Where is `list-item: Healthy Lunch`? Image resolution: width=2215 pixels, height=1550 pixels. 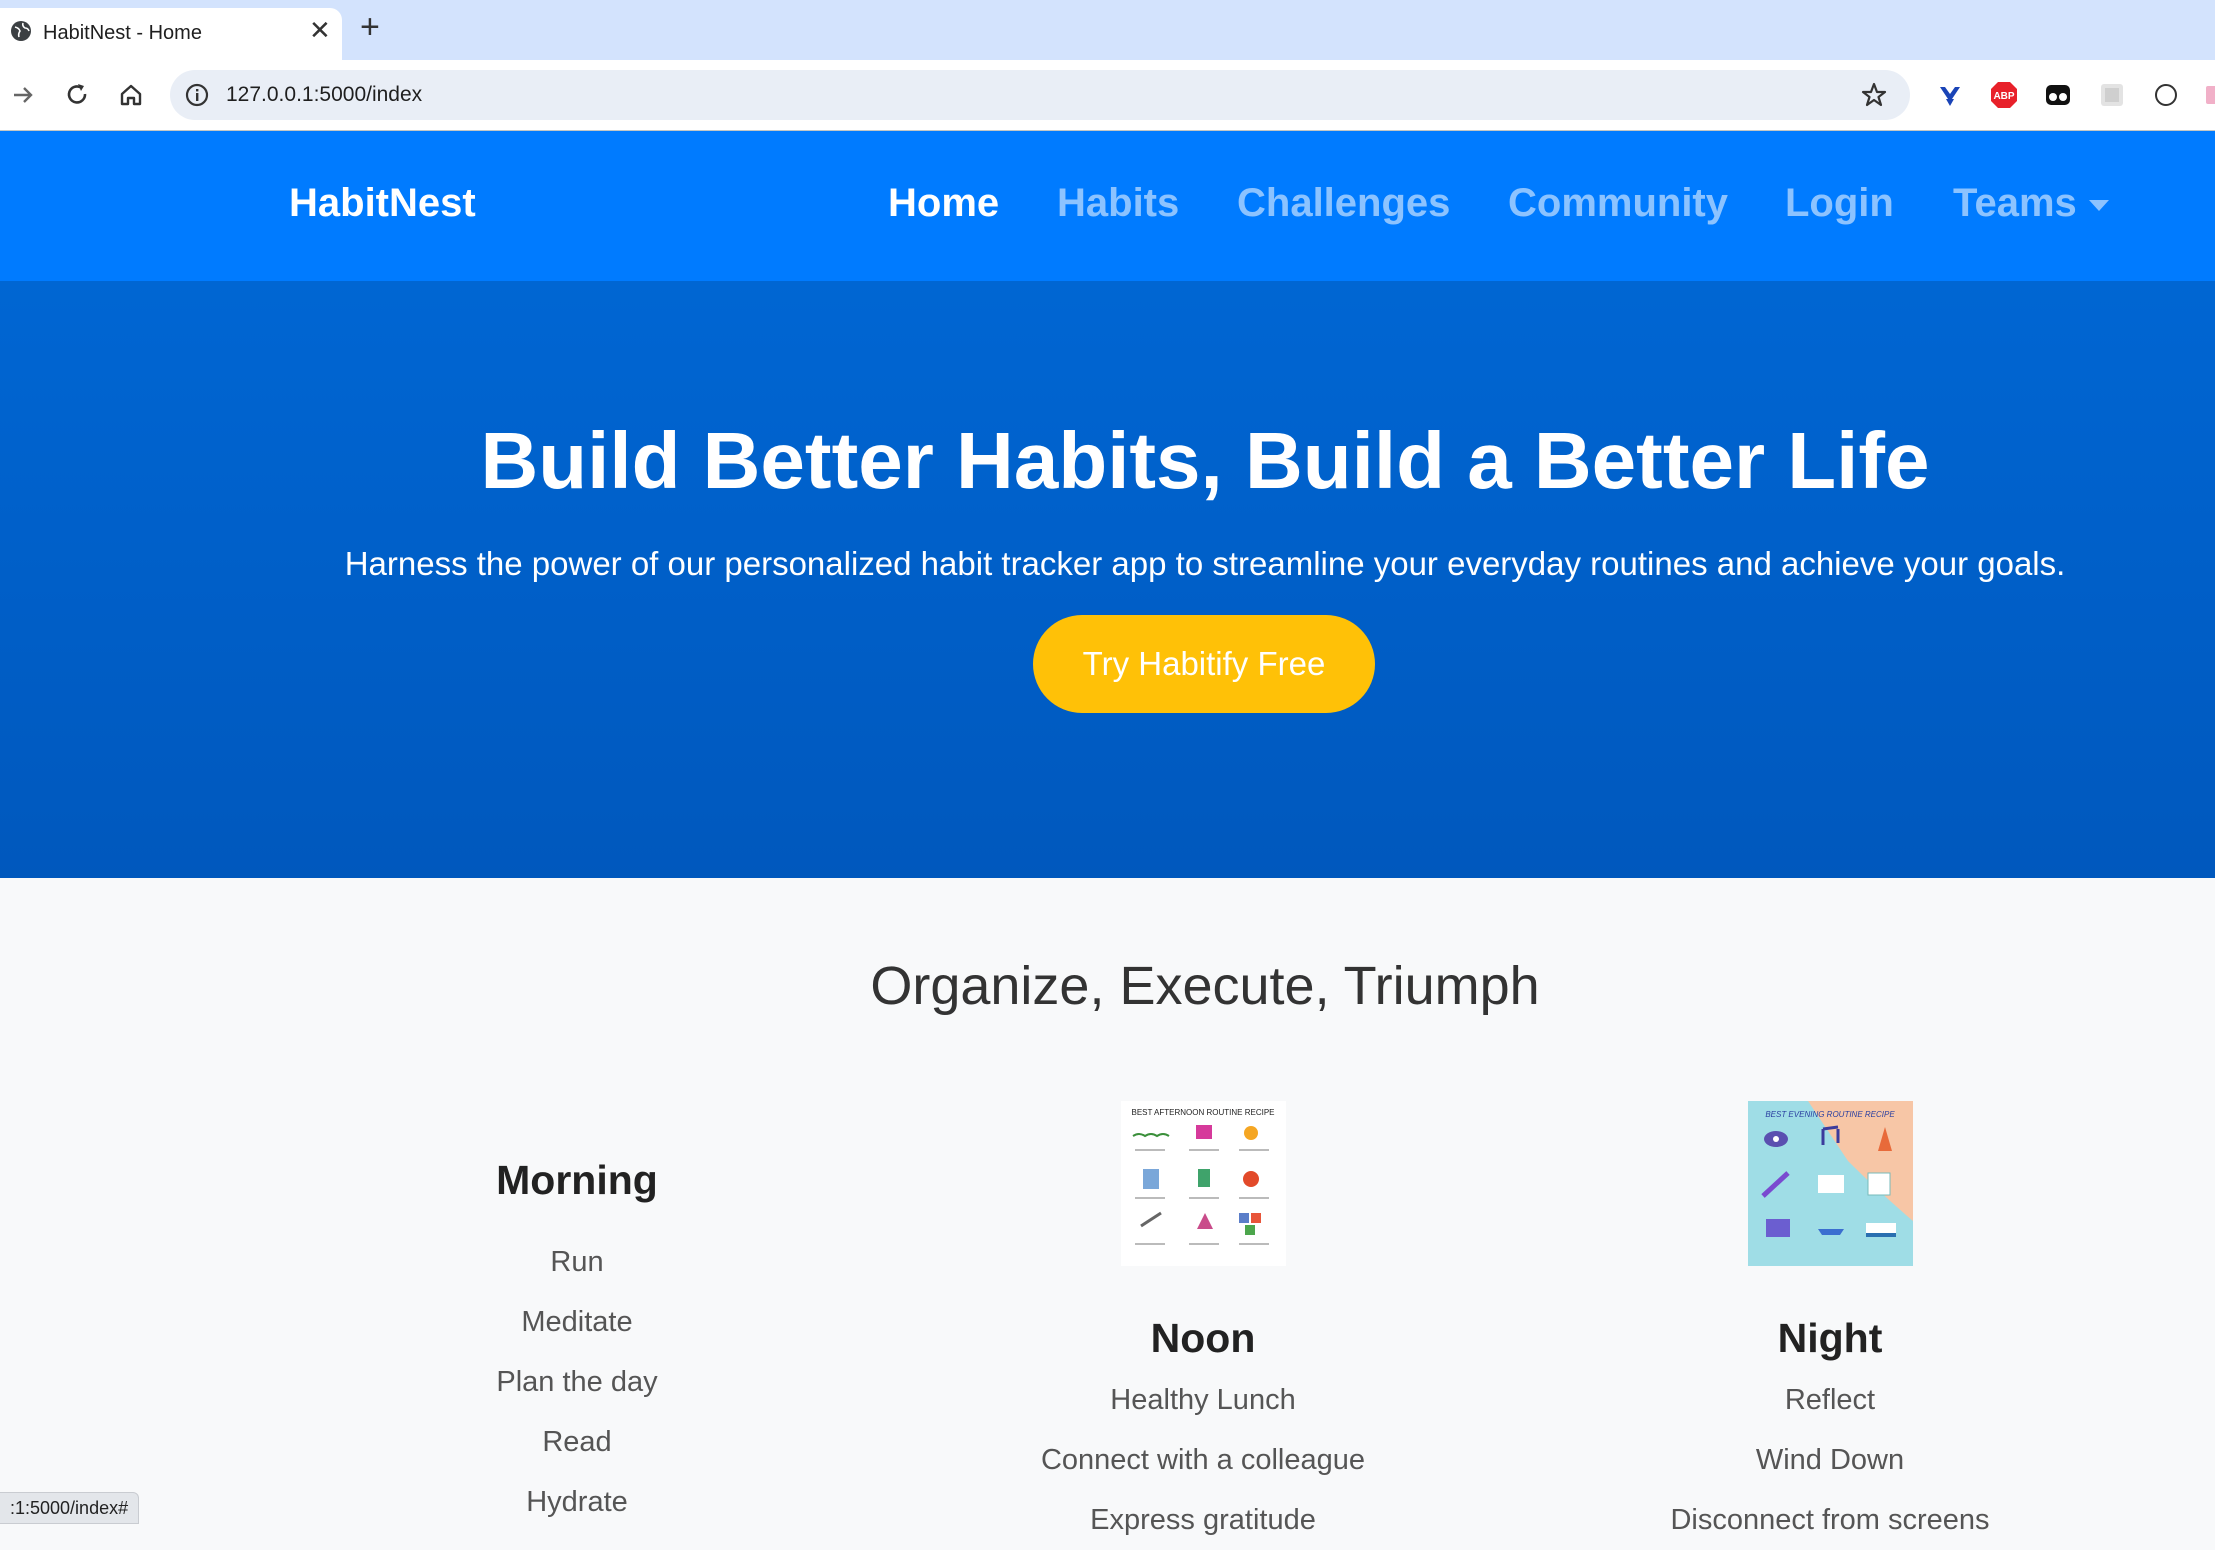
list-item: Healthy Lunch is located at coordinates (1203, 1400).